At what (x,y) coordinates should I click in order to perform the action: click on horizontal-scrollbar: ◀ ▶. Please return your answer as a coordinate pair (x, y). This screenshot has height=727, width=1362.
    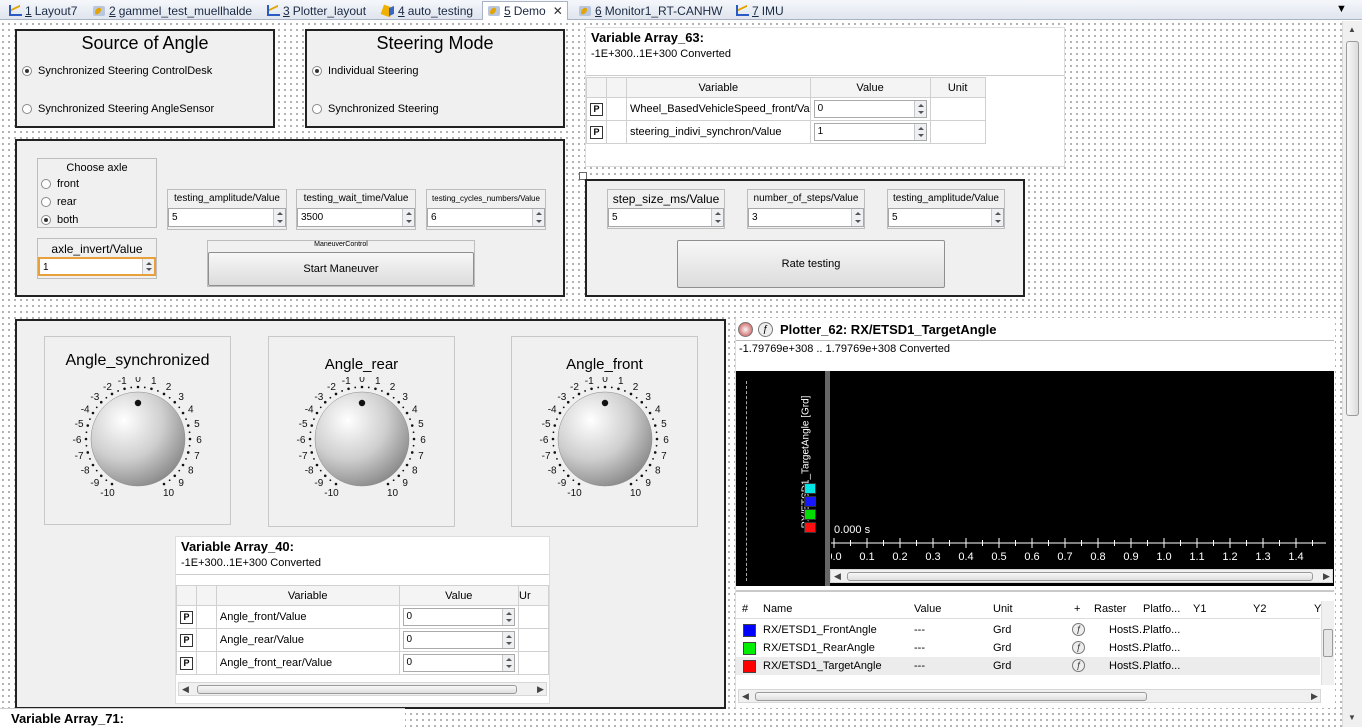
    Looking at the image, I should click on (362, 689).